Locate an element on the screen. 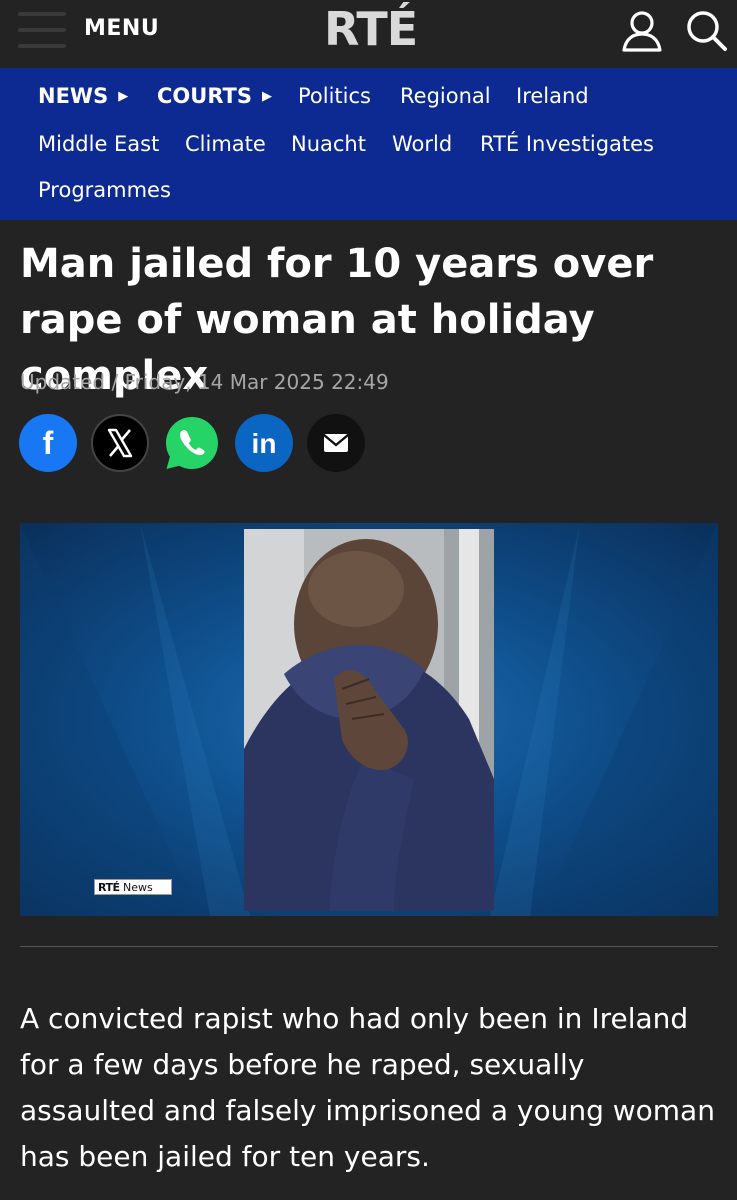 This screenshot has height=1200, width=737. nav-news: NEWS ▶ is located at coordinates (83, 96).